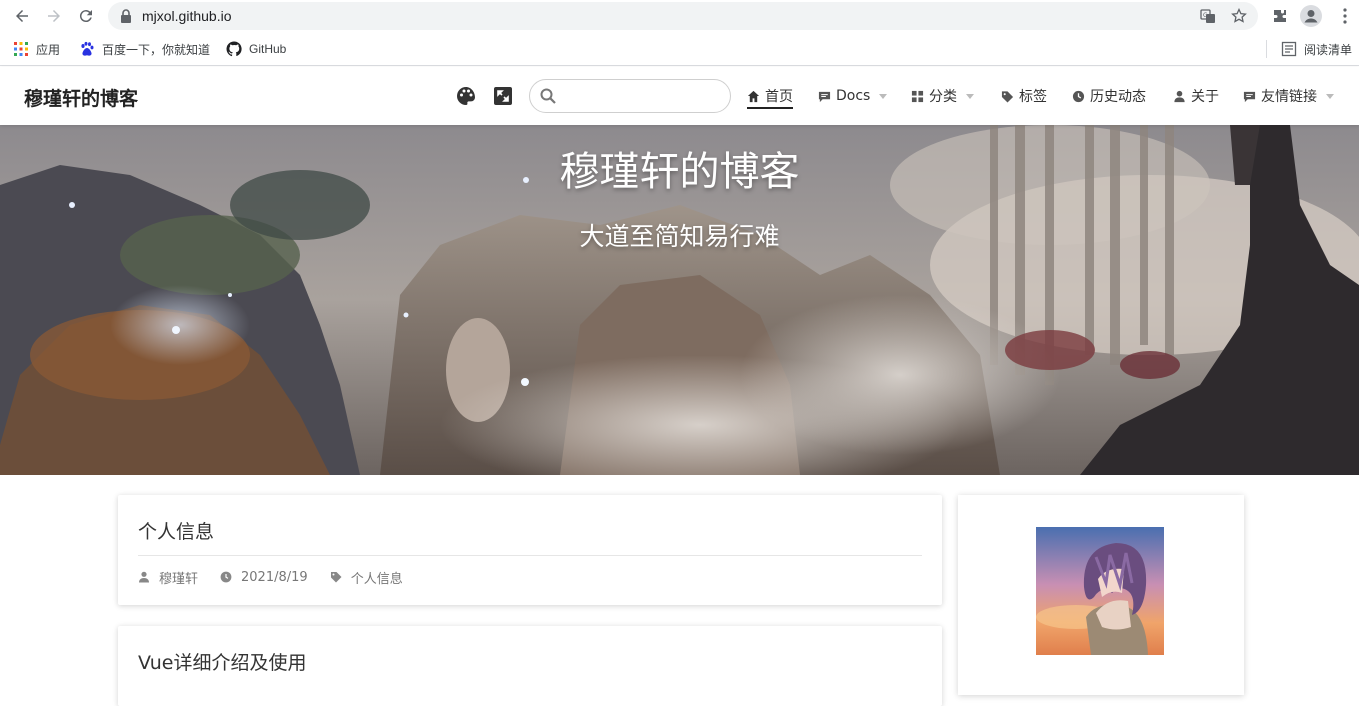  I want to click on nav-label: 历史动态, so click(1118, 97).